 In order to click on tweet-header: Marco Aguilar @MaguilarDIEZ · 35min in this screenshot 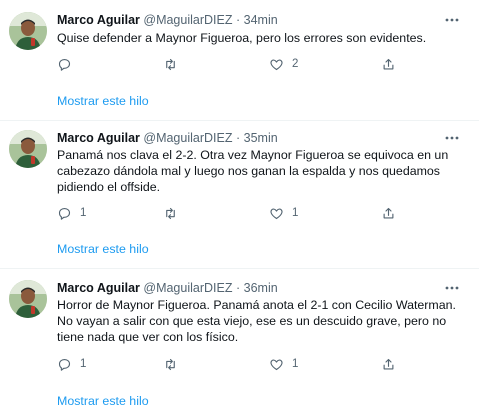, I will do `click(167, 138)`.